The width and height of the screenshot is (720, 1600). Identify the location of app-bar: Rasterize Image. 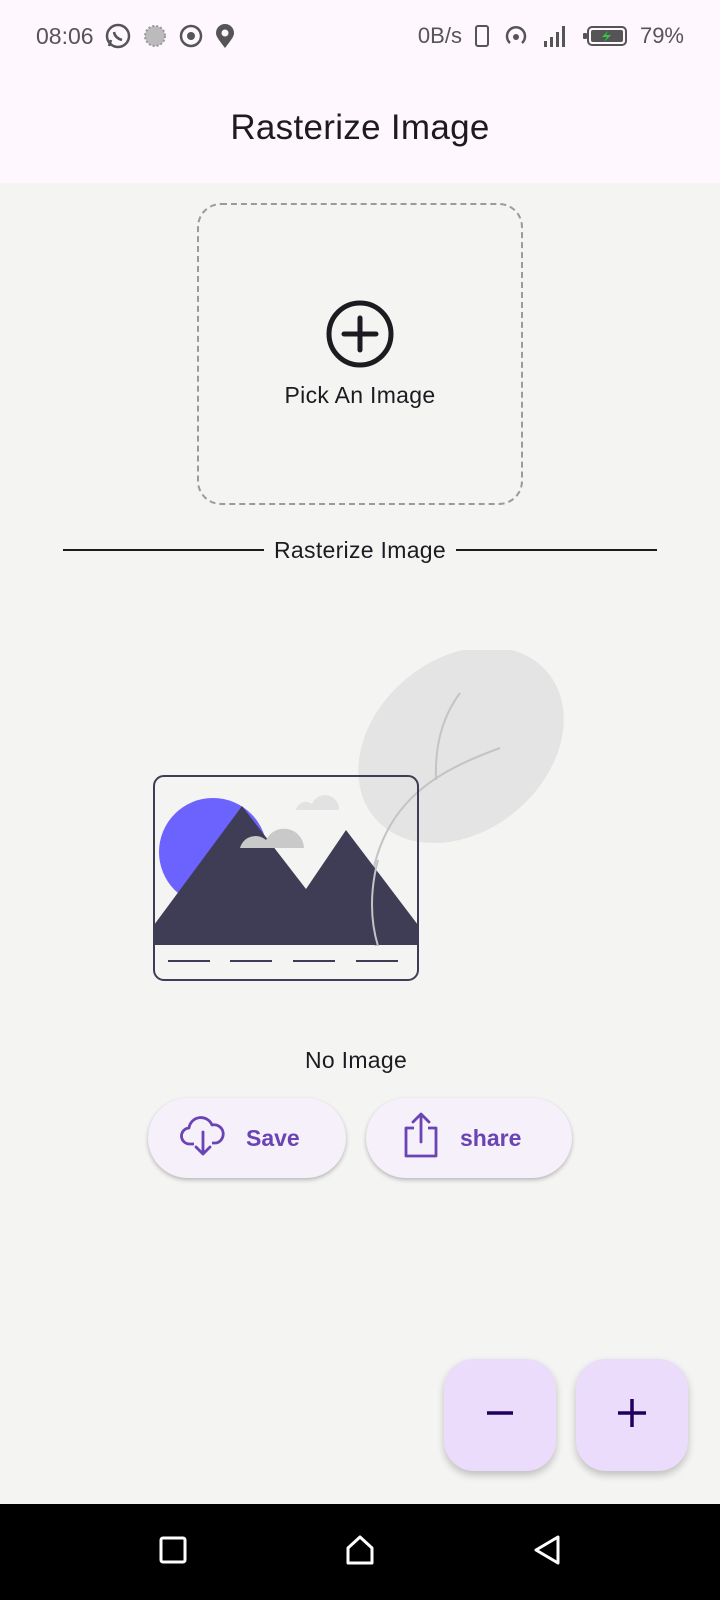
(360, 127).